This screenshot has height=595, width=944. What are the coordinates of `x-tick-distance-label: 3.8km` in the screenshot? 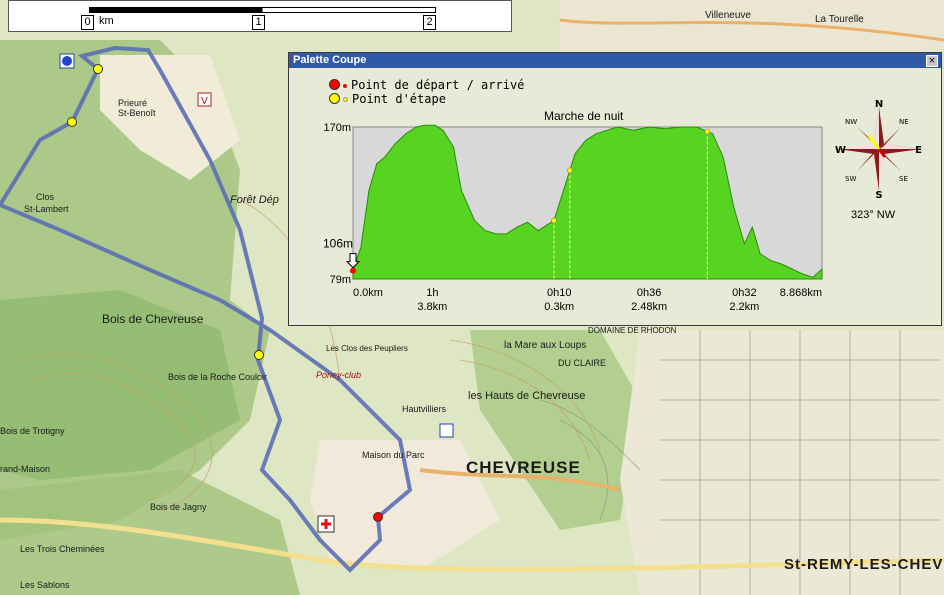 It's located at (432, 307).